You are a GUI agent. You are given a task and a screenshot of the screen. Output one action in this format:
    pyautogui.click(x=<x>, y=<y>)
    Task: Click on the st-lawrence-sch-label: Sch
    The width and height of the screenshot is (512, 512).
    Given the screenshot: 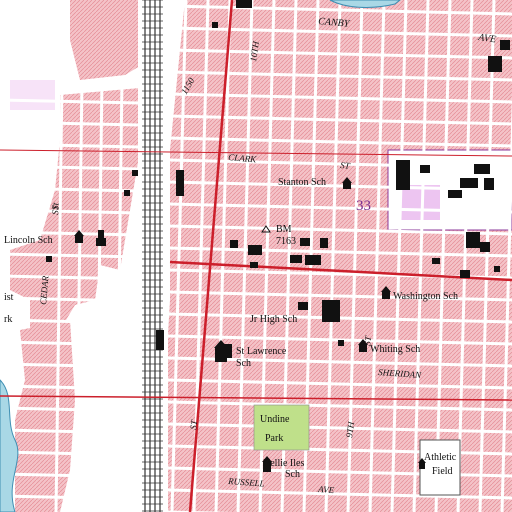 What is the action you would take?
    pyautogui.click(x=243, y=363)
    